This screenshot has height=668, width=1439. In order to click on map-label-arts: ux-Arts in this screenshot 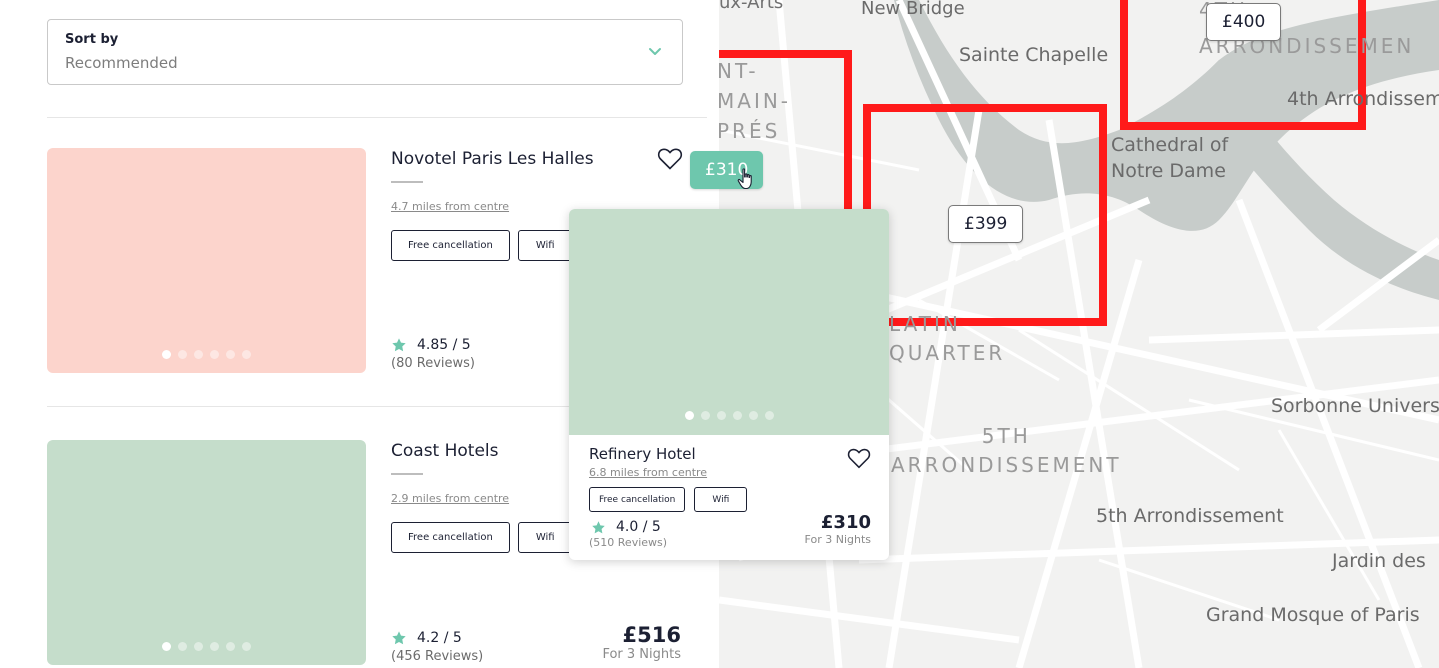, I will do `click(751, 6)`.